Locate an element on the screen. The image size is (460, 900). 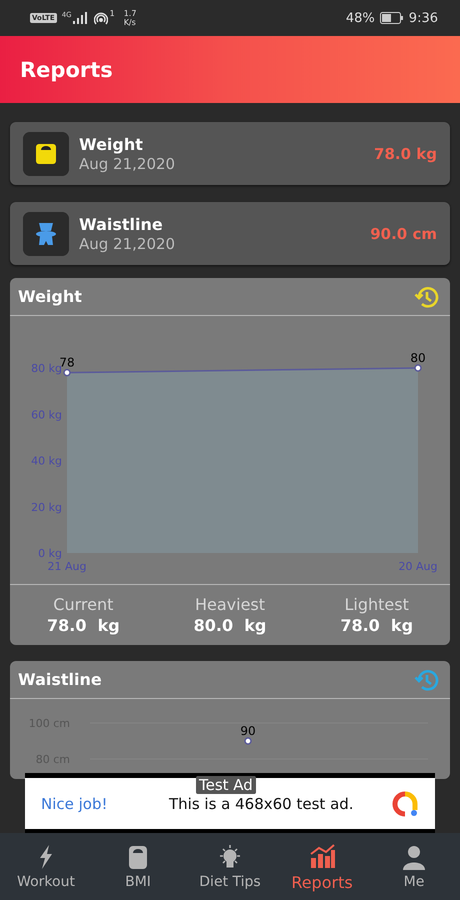
ad-tag: Test Ad is located at coordinates (226, 785).